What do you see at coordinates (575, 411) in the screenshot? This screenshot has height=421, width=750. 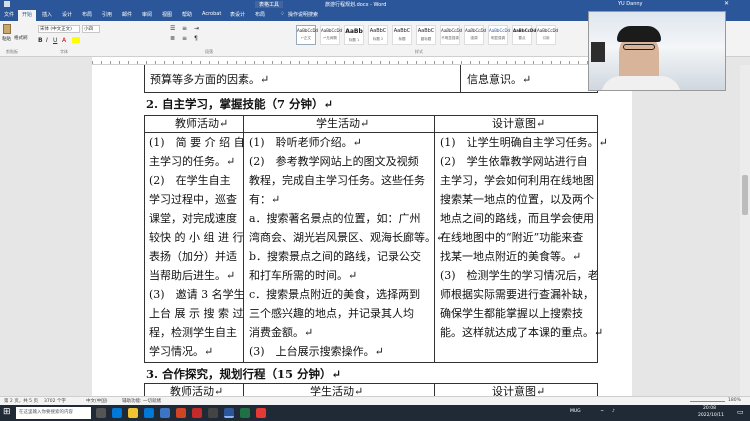 I see `input-method-indicator: MUG` at bounding box center [575, 411].